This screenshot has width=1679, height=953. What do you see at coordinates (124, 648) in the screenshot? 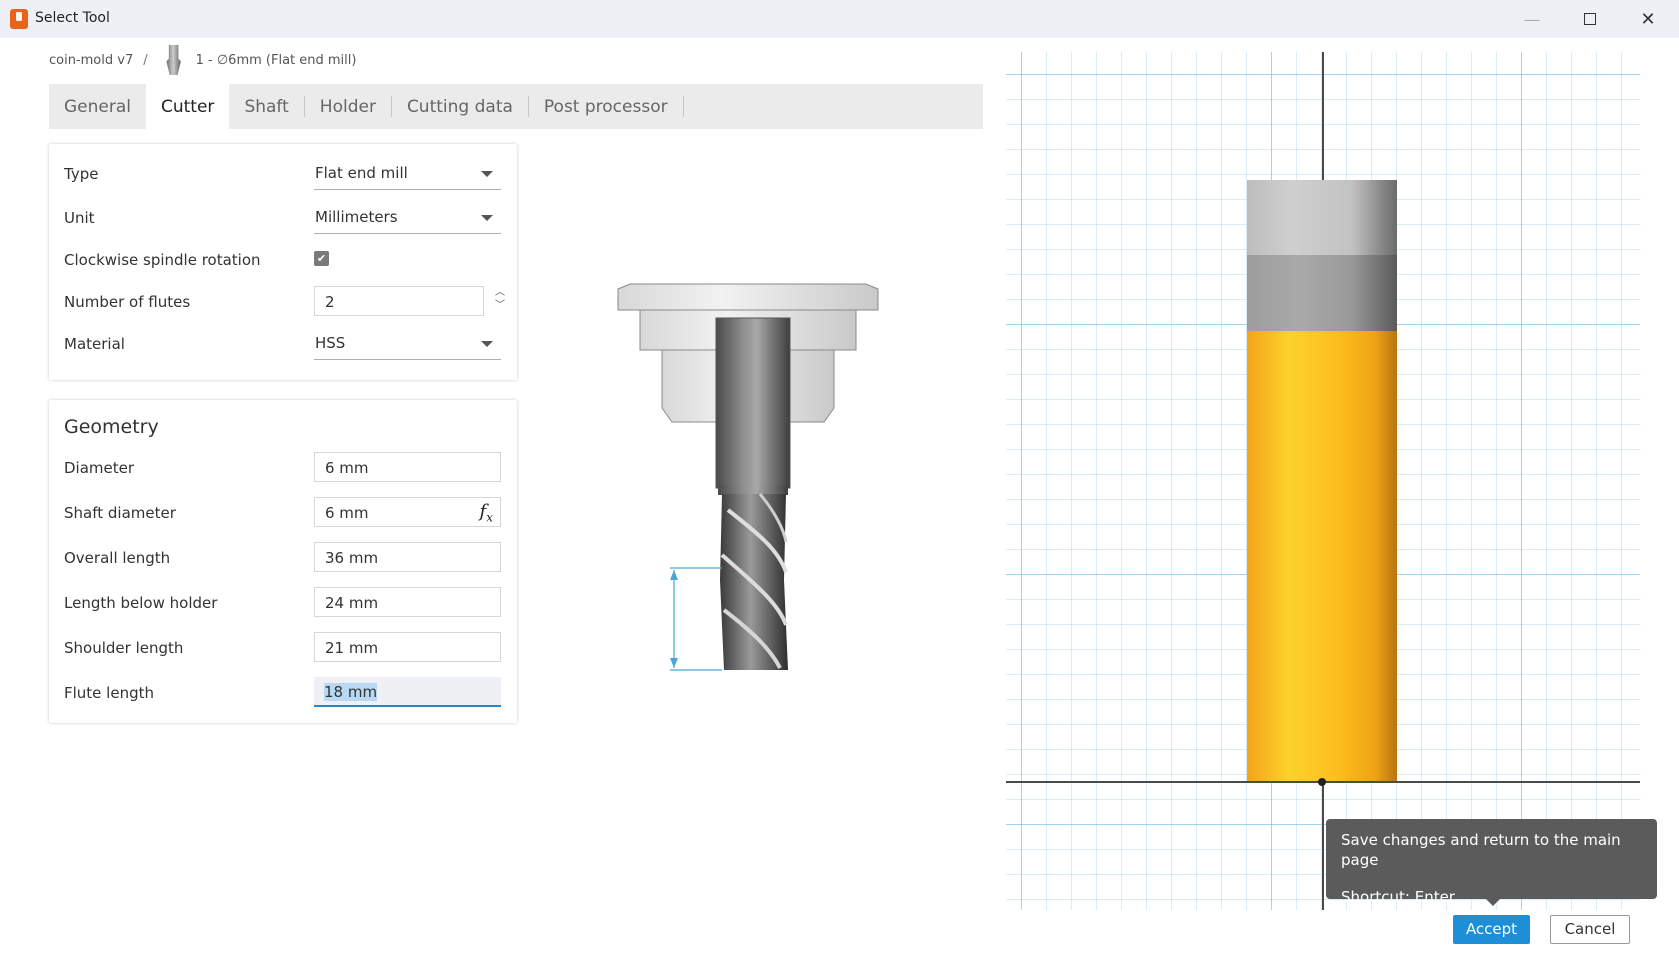
I see `shoulder-length-label: Shoulder length` at bounding box center [124, 648].